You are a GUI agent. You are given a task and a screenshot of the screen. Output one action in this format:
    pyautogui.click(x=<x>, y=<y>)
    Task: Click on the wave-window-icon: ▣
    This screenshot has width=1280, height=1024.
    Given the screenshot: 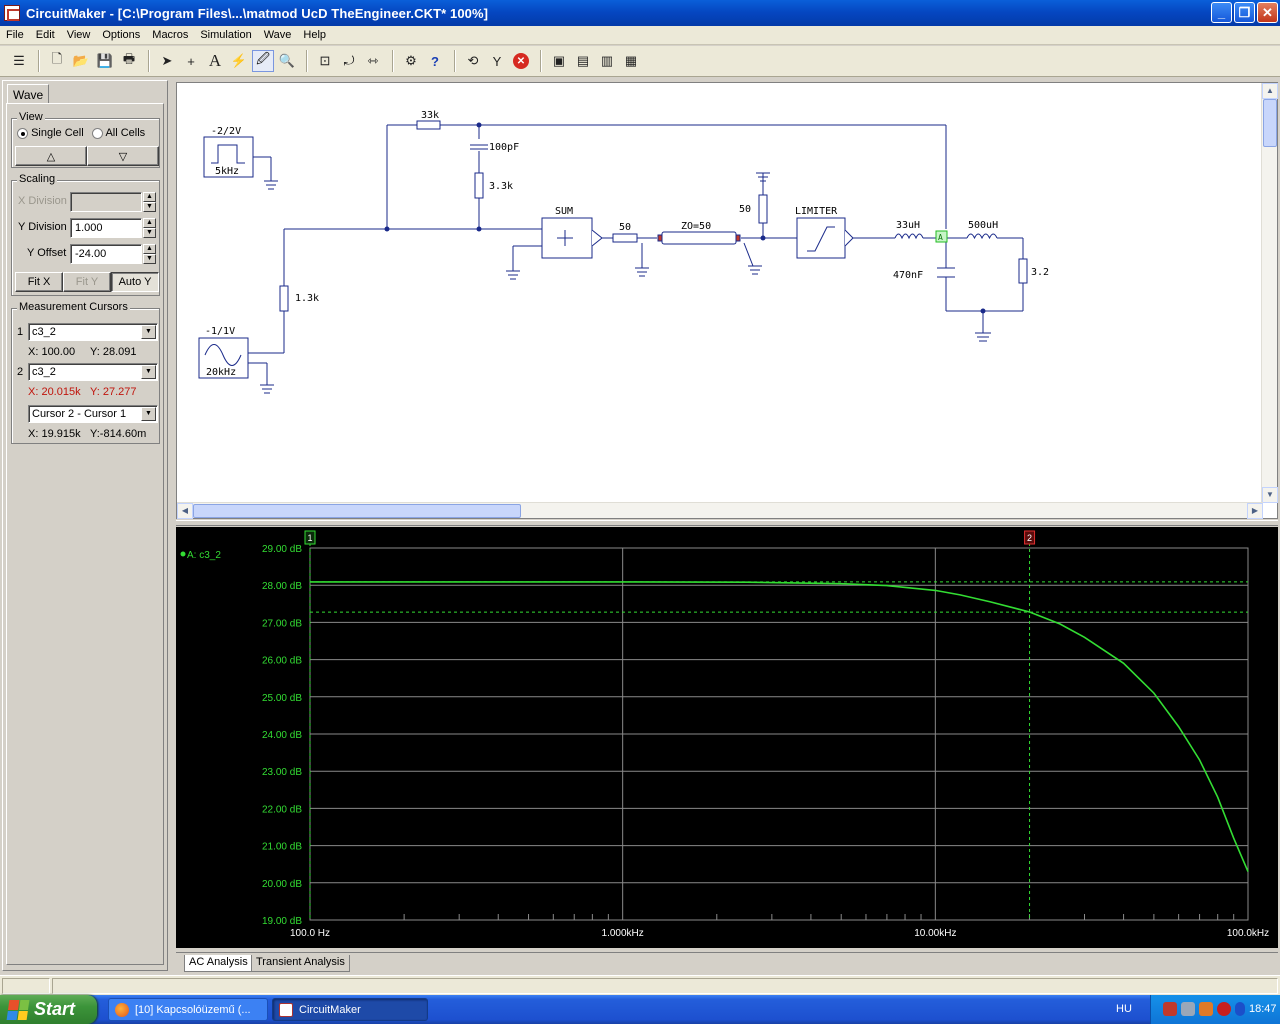 What is the action you would take?
    pyautogui.click(x=559, y=61)
    